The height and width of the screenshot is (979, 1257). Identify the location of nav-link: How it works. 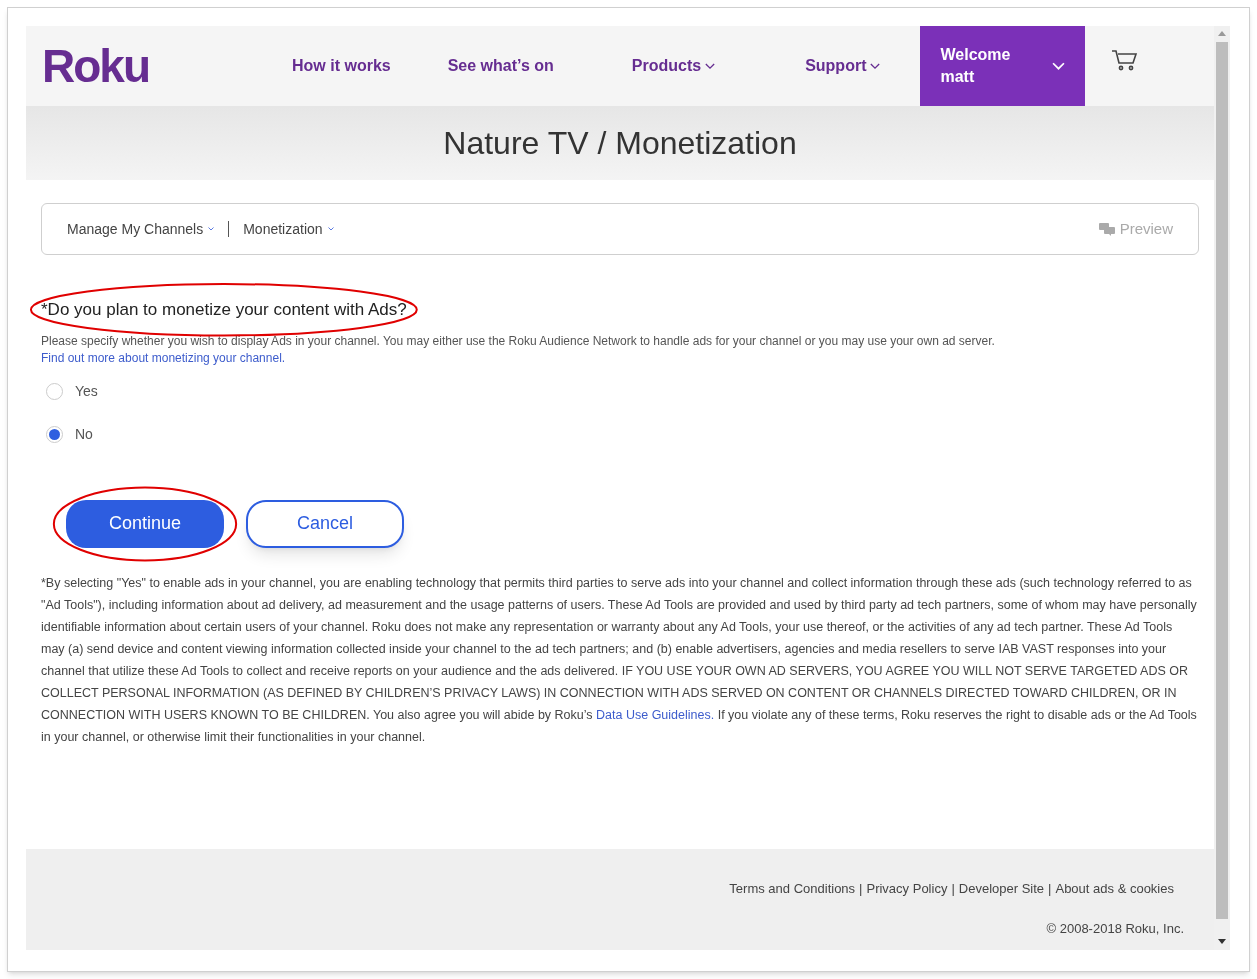
(341, 66).